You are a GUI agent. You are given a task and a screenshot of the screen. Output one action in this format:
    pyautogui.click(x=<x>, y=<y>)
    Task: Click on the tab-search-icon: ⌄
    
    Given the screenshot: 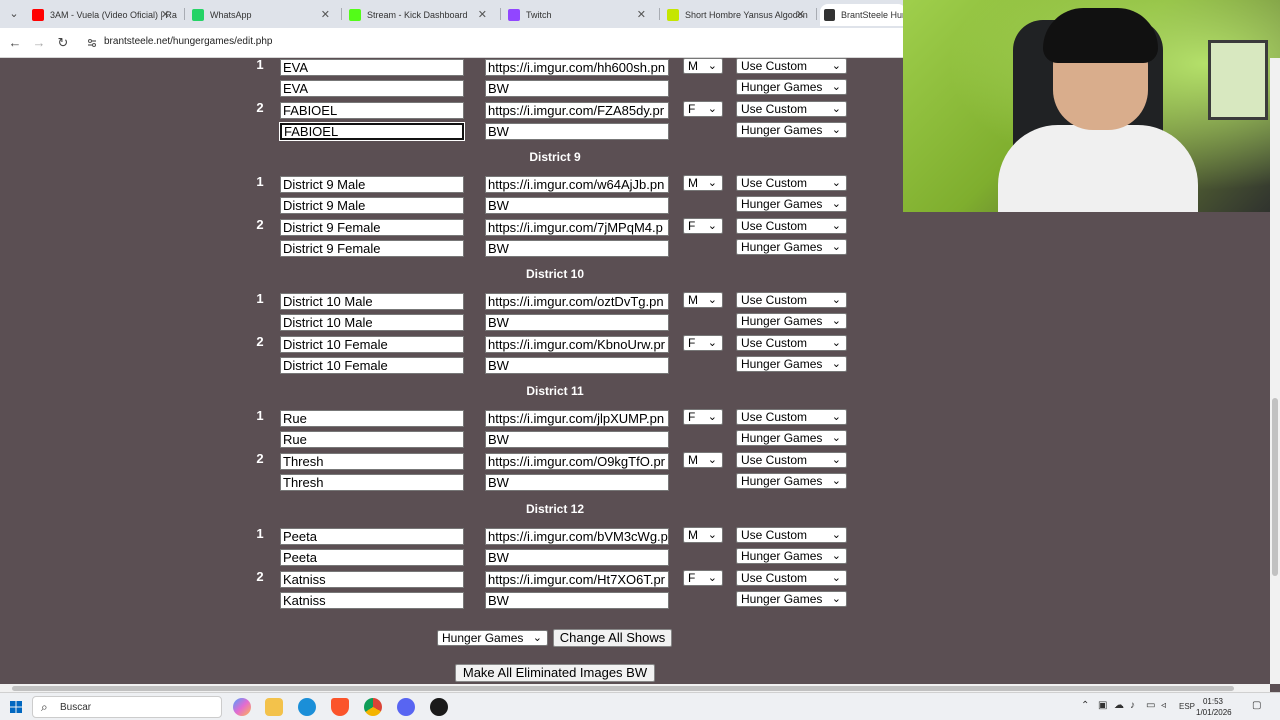 What is the action you would take?
    pyautogui.click(x=14, y=14)
    